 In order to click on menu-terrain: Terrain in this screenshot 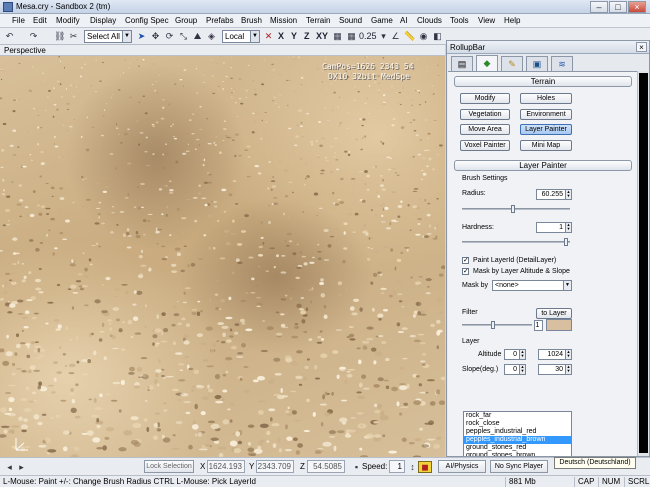, I will do `click(318, 20)`.